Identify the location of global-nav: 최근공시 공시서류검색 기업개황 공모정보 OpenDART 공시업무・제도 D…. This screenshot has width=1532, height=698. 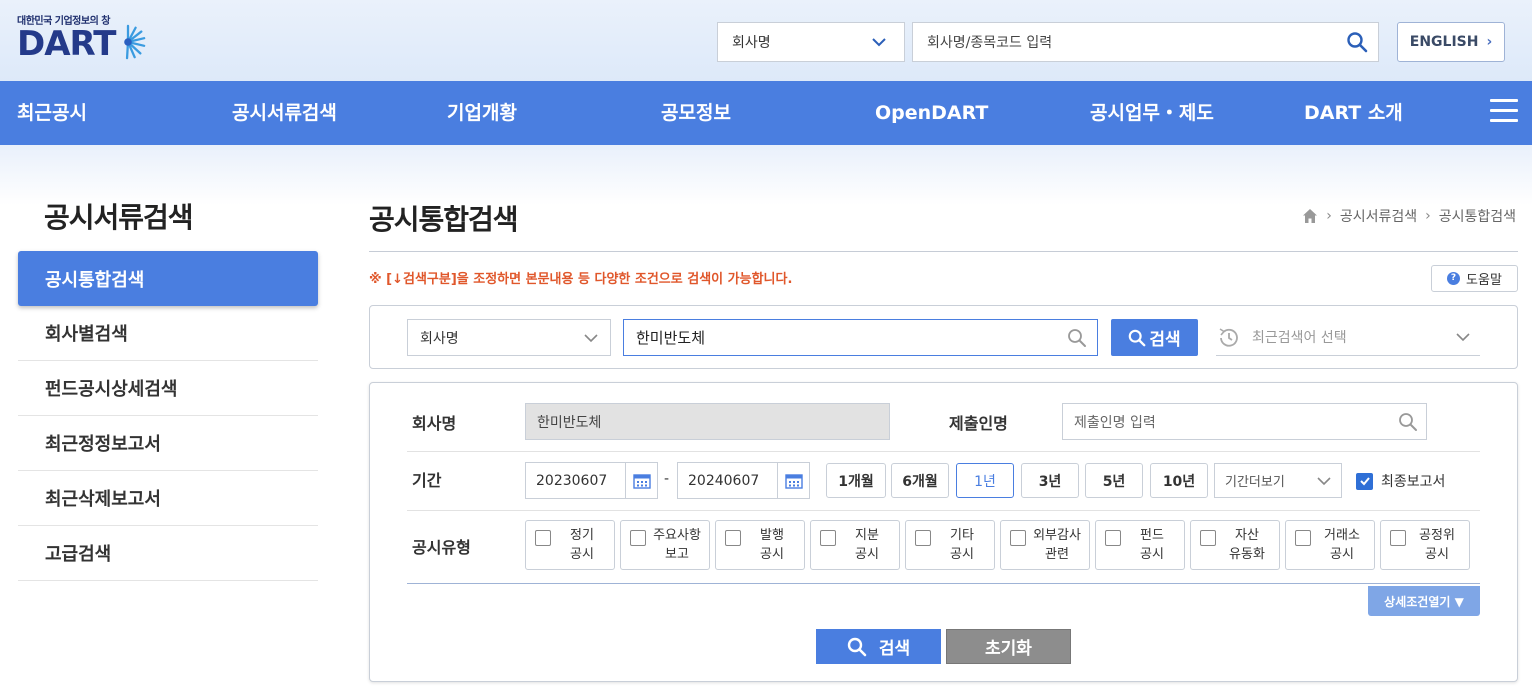
(766, 113).